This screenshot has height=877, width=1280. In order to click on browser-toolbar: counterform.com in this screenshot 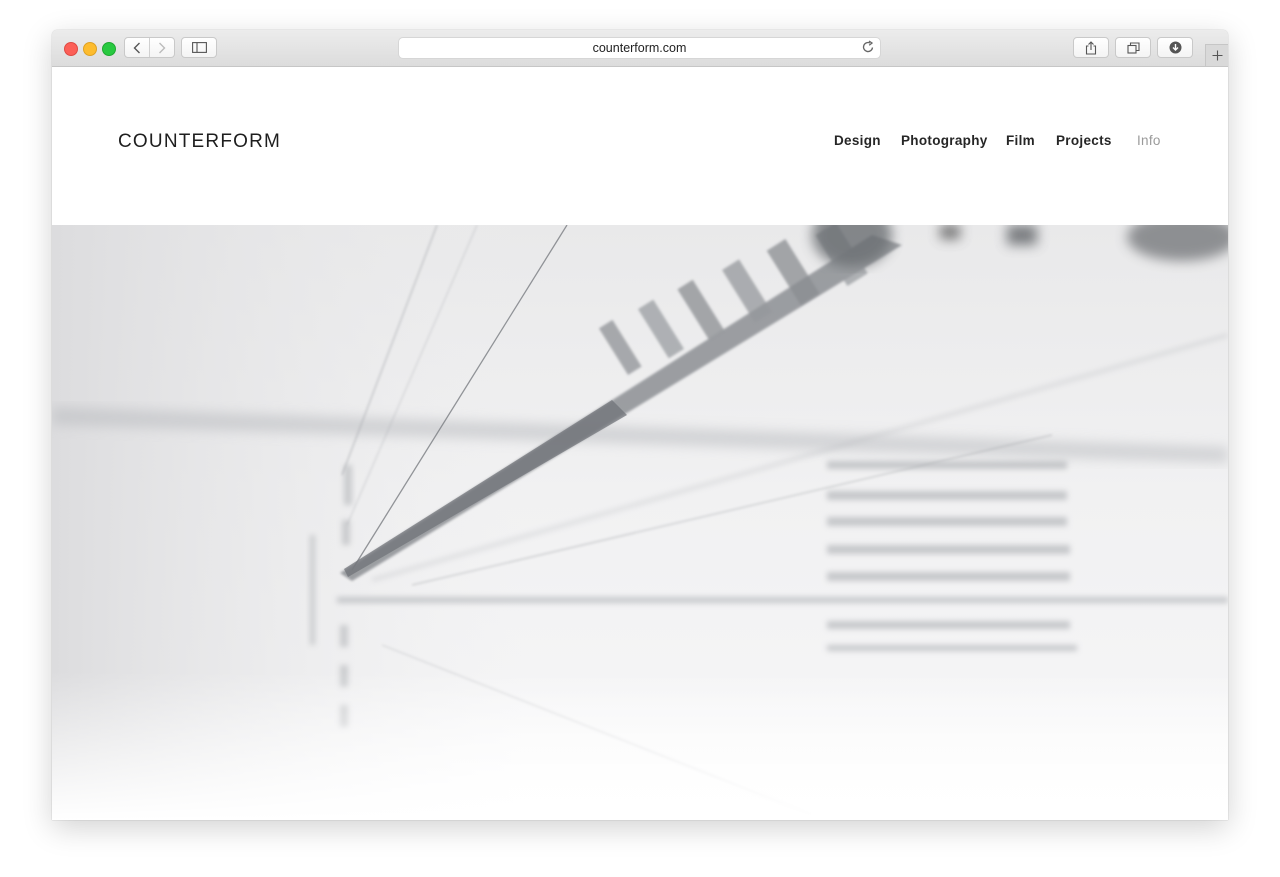, I will do `click(640, 48)`.